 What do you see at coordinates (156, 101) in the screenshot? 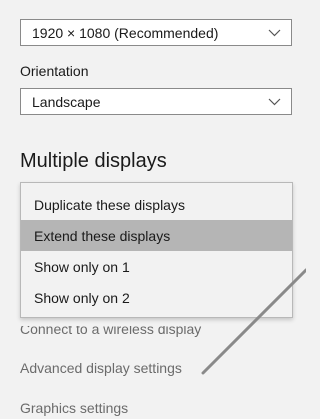
I see `orientation-dropdown: Landscape` at bounding box center [156, 101].